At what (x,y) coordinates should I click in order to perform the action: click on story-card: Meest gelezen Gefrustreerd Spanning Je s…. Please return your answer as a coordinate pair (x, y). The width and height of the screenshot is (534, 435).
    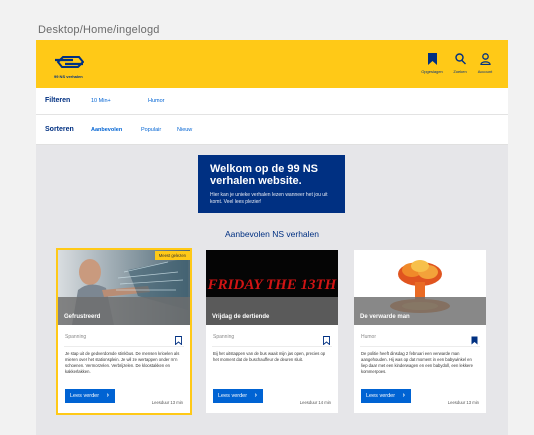
    Looking at the image, I should click on (124, 331).